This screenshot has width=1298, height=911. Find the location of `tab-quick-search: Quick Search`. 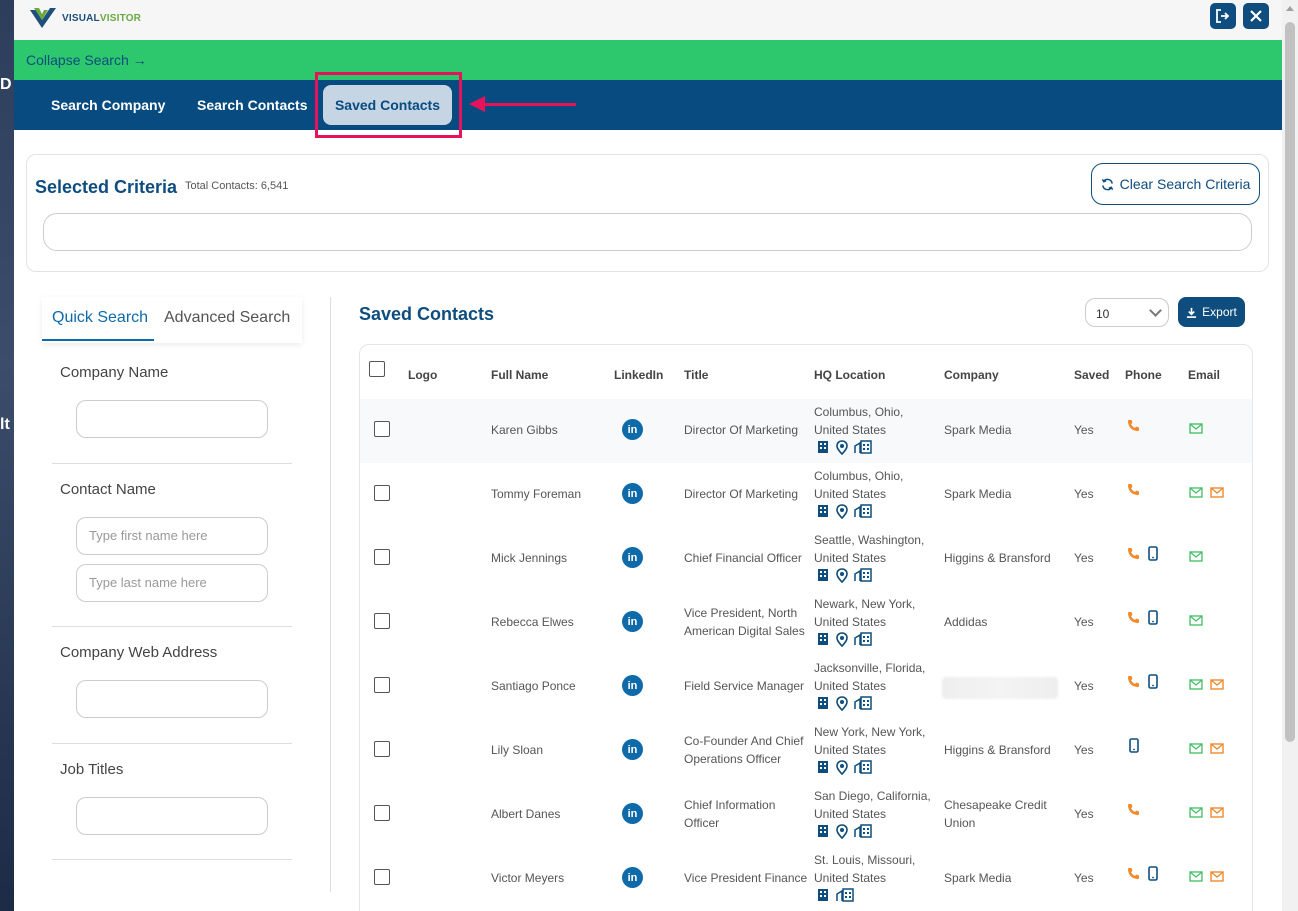

tab-quick-search: Quick Search is located at coordinates (100, 318).